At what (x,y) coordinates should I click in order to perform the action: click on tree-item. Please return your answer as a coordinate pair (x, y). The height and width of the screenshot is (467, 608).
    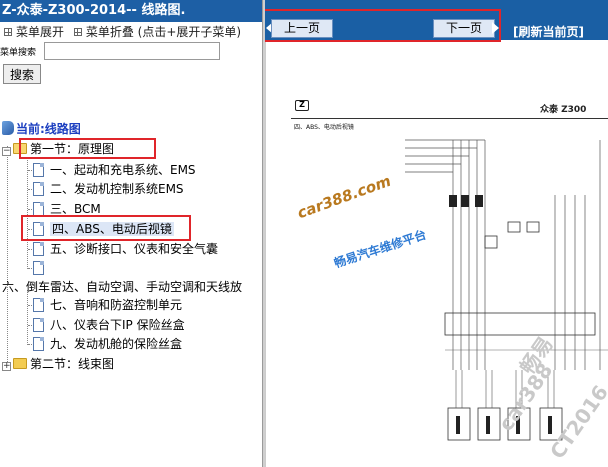
    Looking at the image, I should click on (41, 268).